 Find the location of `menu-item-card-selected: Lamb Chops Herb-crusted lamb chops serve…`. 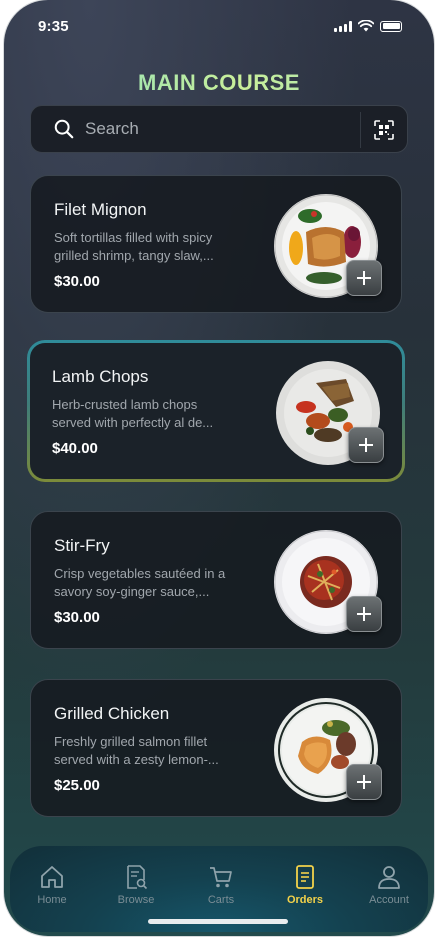

menu-item-card-selected: Lamb Chops Herb-crusted lamb chops serve… is located at coordinates (216, 411).